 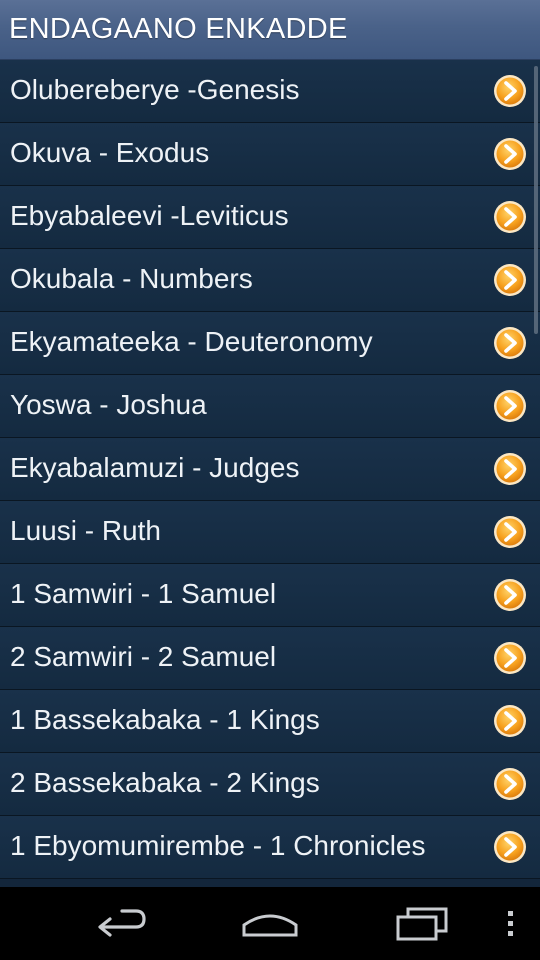 I want to click on book-label: Ekyabalamuzi - Judges, so click(x=155, y=467).